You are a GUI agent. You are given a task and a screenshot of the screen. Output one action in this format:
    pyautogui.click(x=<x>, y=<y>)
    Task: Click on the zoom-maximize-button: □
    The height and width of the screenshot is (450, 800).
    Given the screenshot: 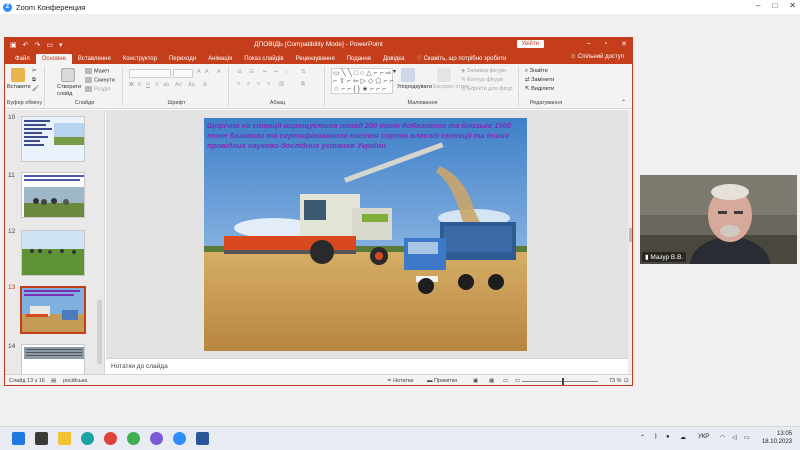 What is the action you would take?
    pyautogui.click(x=774, y=5)
    